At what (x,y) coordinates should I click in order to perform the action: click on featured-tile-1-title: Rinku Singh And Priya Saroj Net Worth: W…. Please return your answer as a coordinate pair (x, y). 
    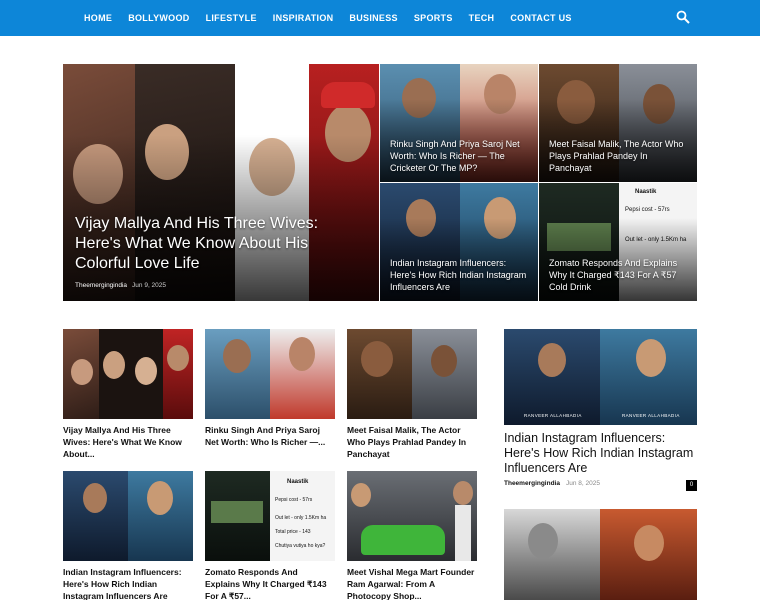
    Looking at the image, I should click on (460, 156).